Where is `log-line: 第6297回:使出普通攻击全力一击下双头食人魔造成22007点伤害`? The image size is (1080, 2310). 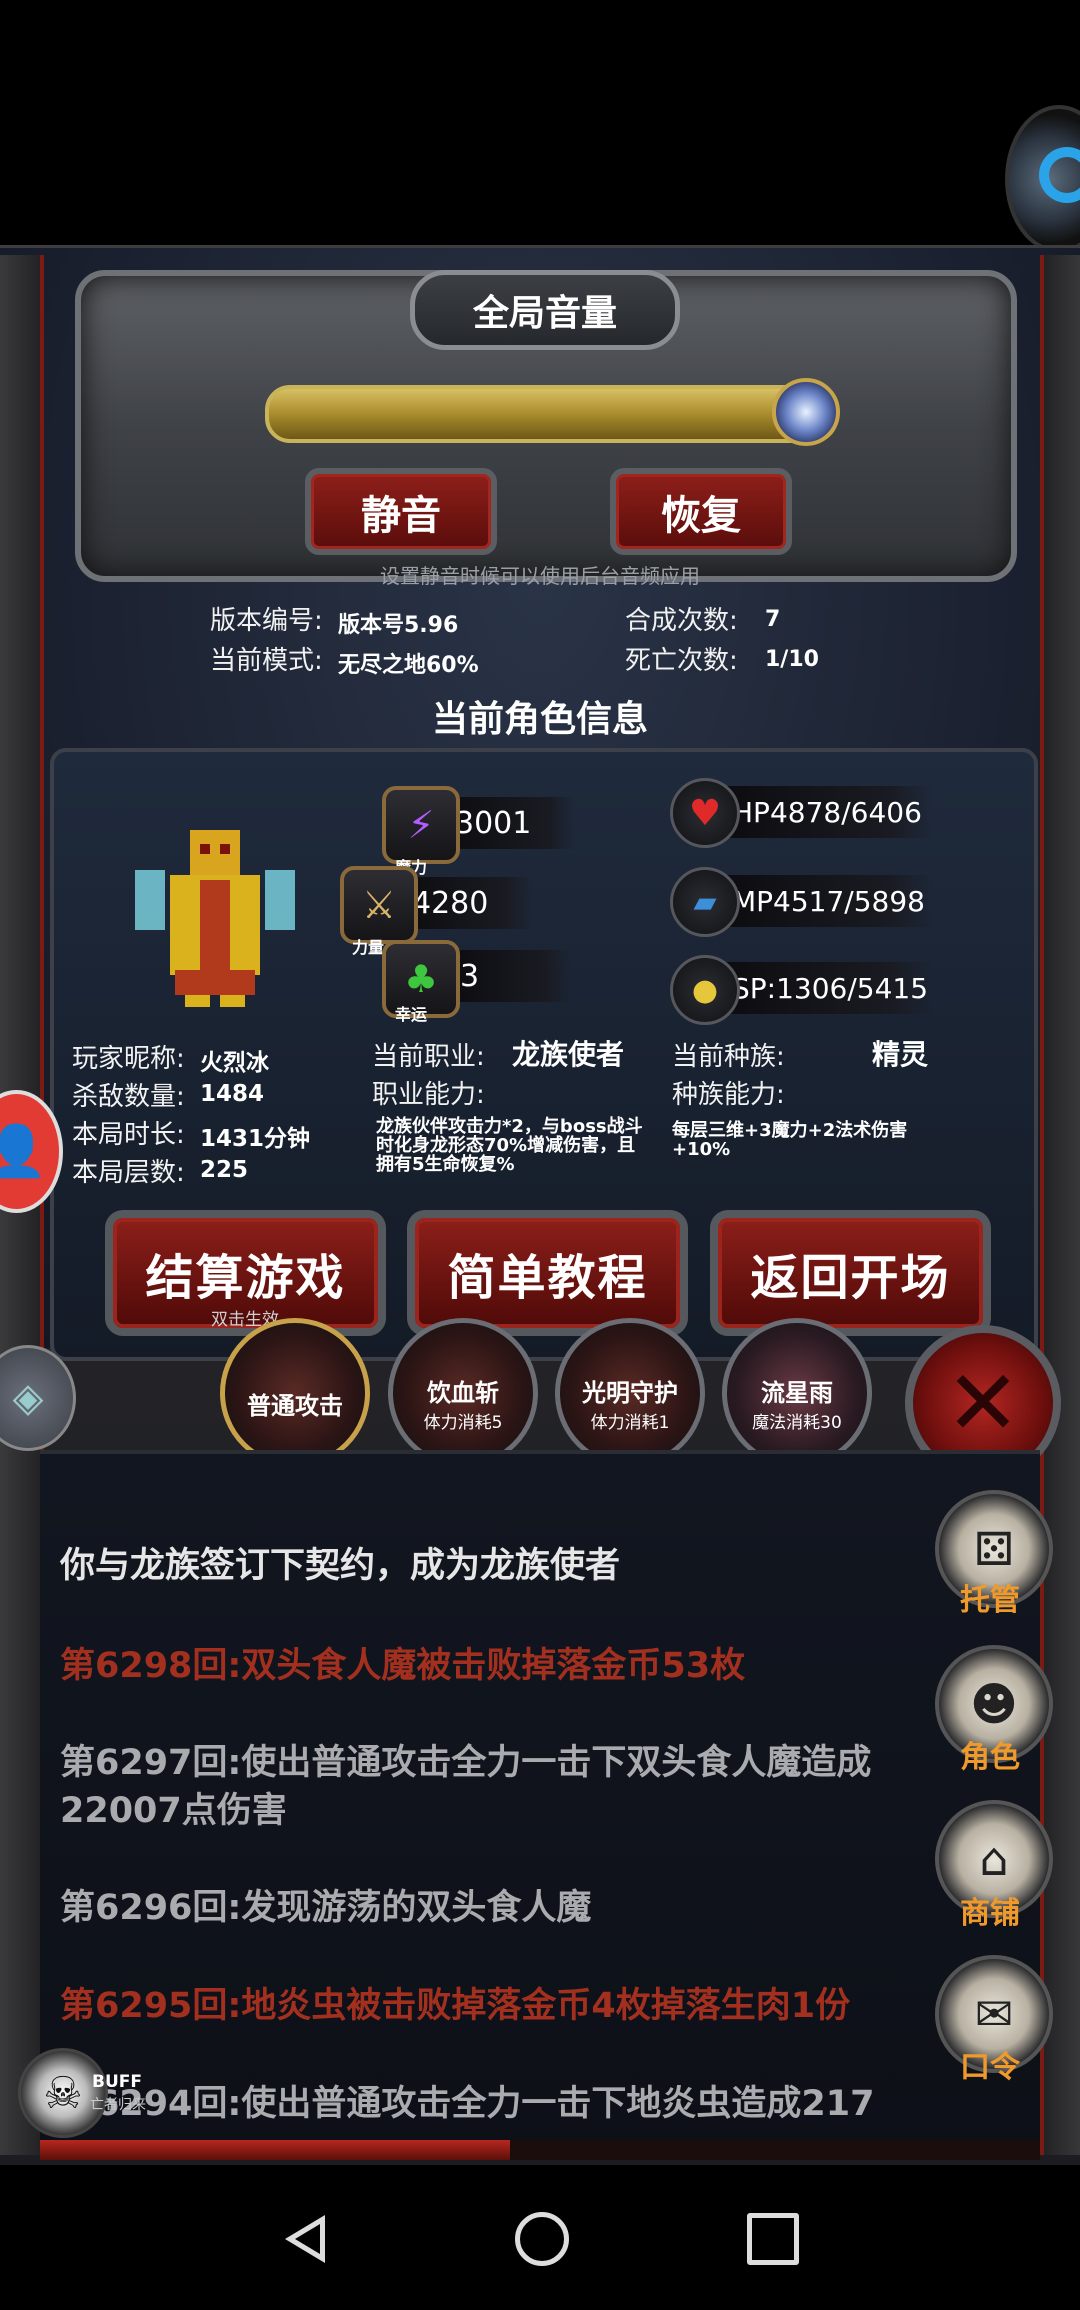 log-line: 第6297回:使出普通攻击全力一击下双头食人魔造成22007点伤害 is located at coordinates (466, 1787).